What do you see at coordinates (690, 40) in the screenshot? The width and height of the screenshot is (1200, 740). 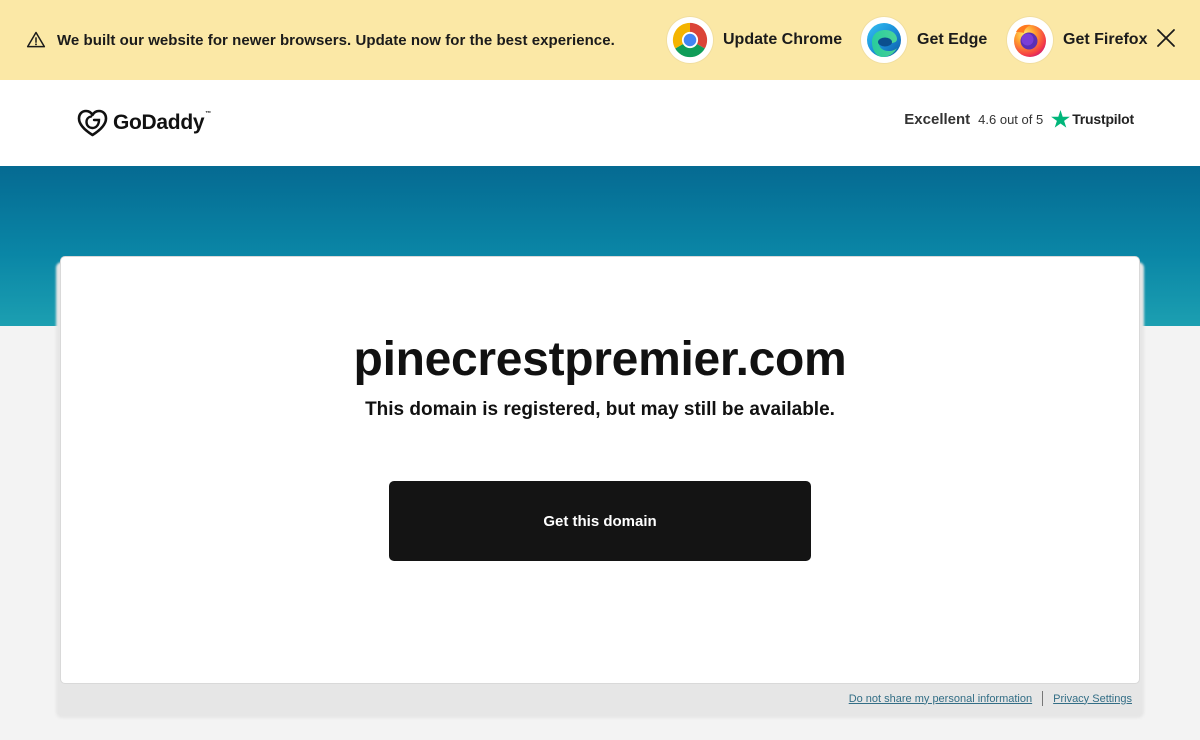 I see `chrome-logo-icon` at bounding box center [690, 40].